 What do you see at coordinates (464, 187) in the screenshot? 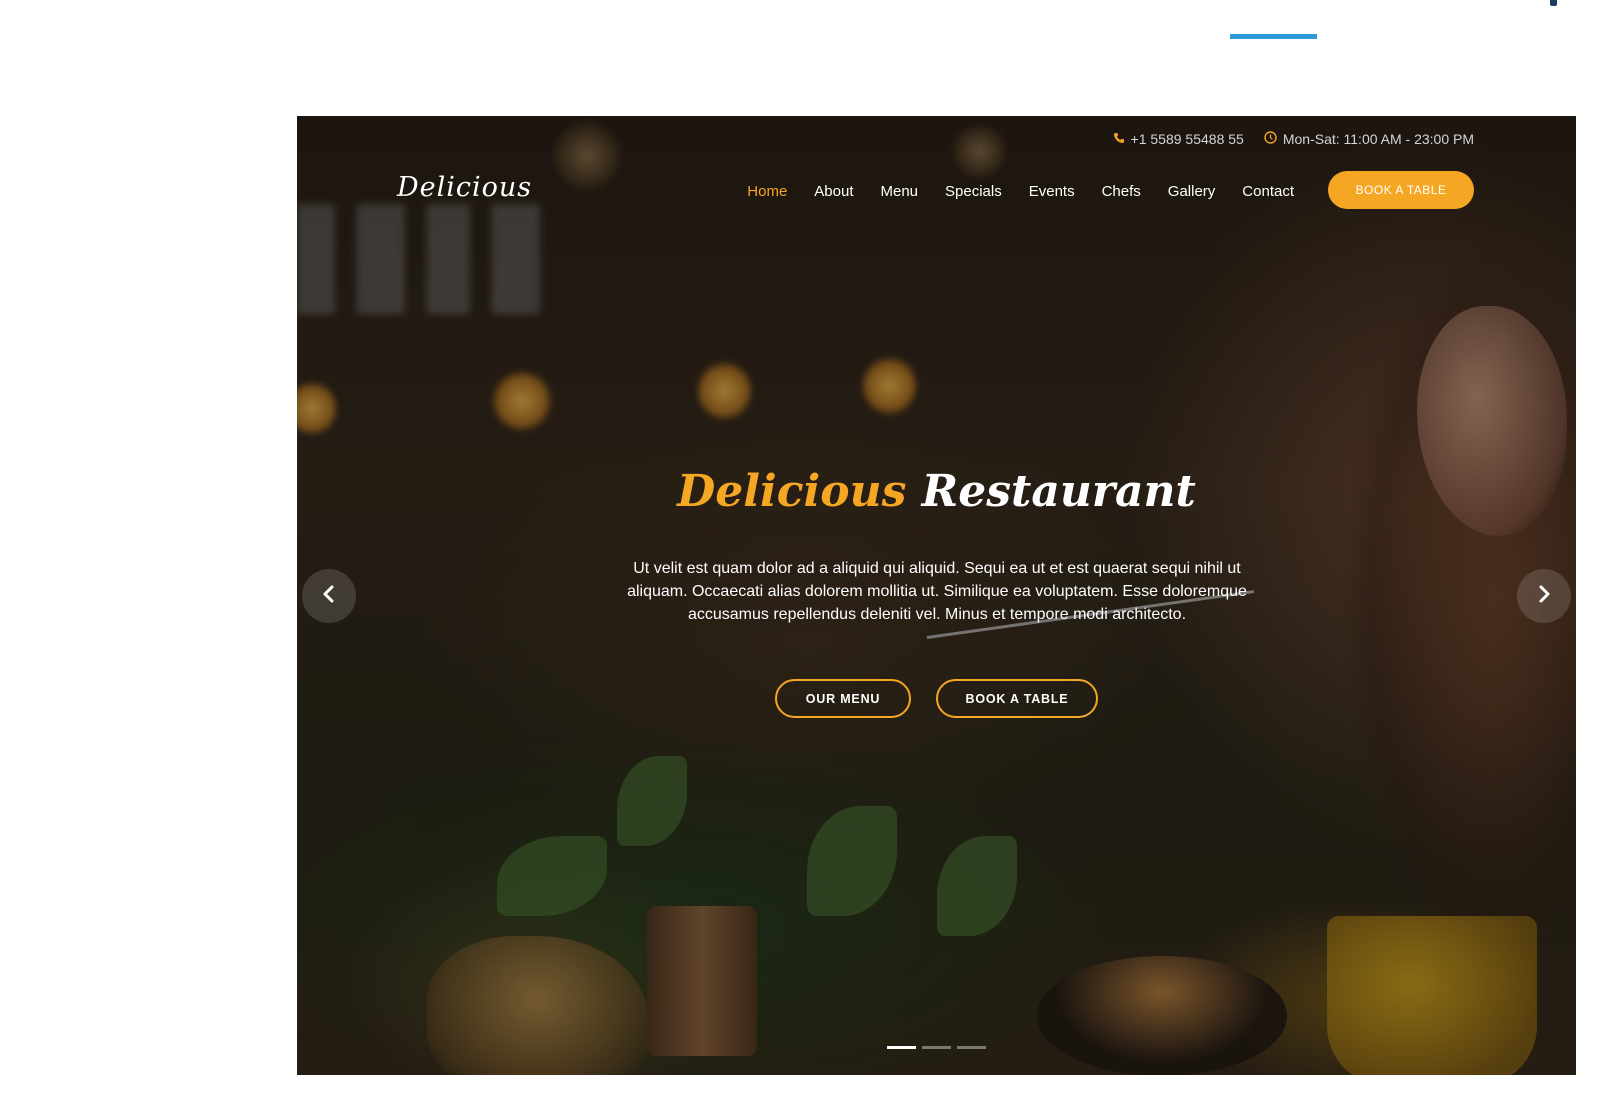
I see `site-logo: Delicious` at bounding box center [464, 187].